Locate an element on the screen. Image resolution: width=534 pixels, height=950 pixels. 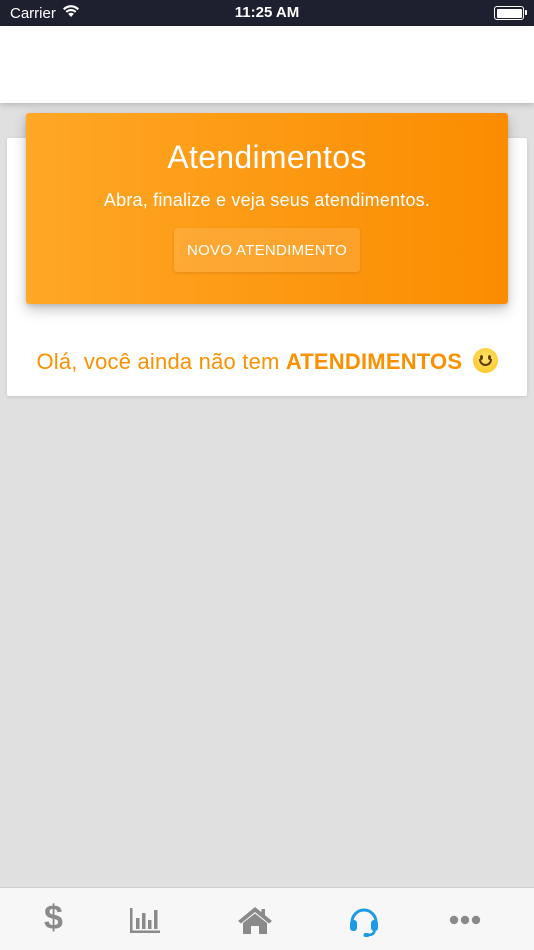
empty-state-highlight: ATENDIMENTOS is located at coordinates (374, 361).